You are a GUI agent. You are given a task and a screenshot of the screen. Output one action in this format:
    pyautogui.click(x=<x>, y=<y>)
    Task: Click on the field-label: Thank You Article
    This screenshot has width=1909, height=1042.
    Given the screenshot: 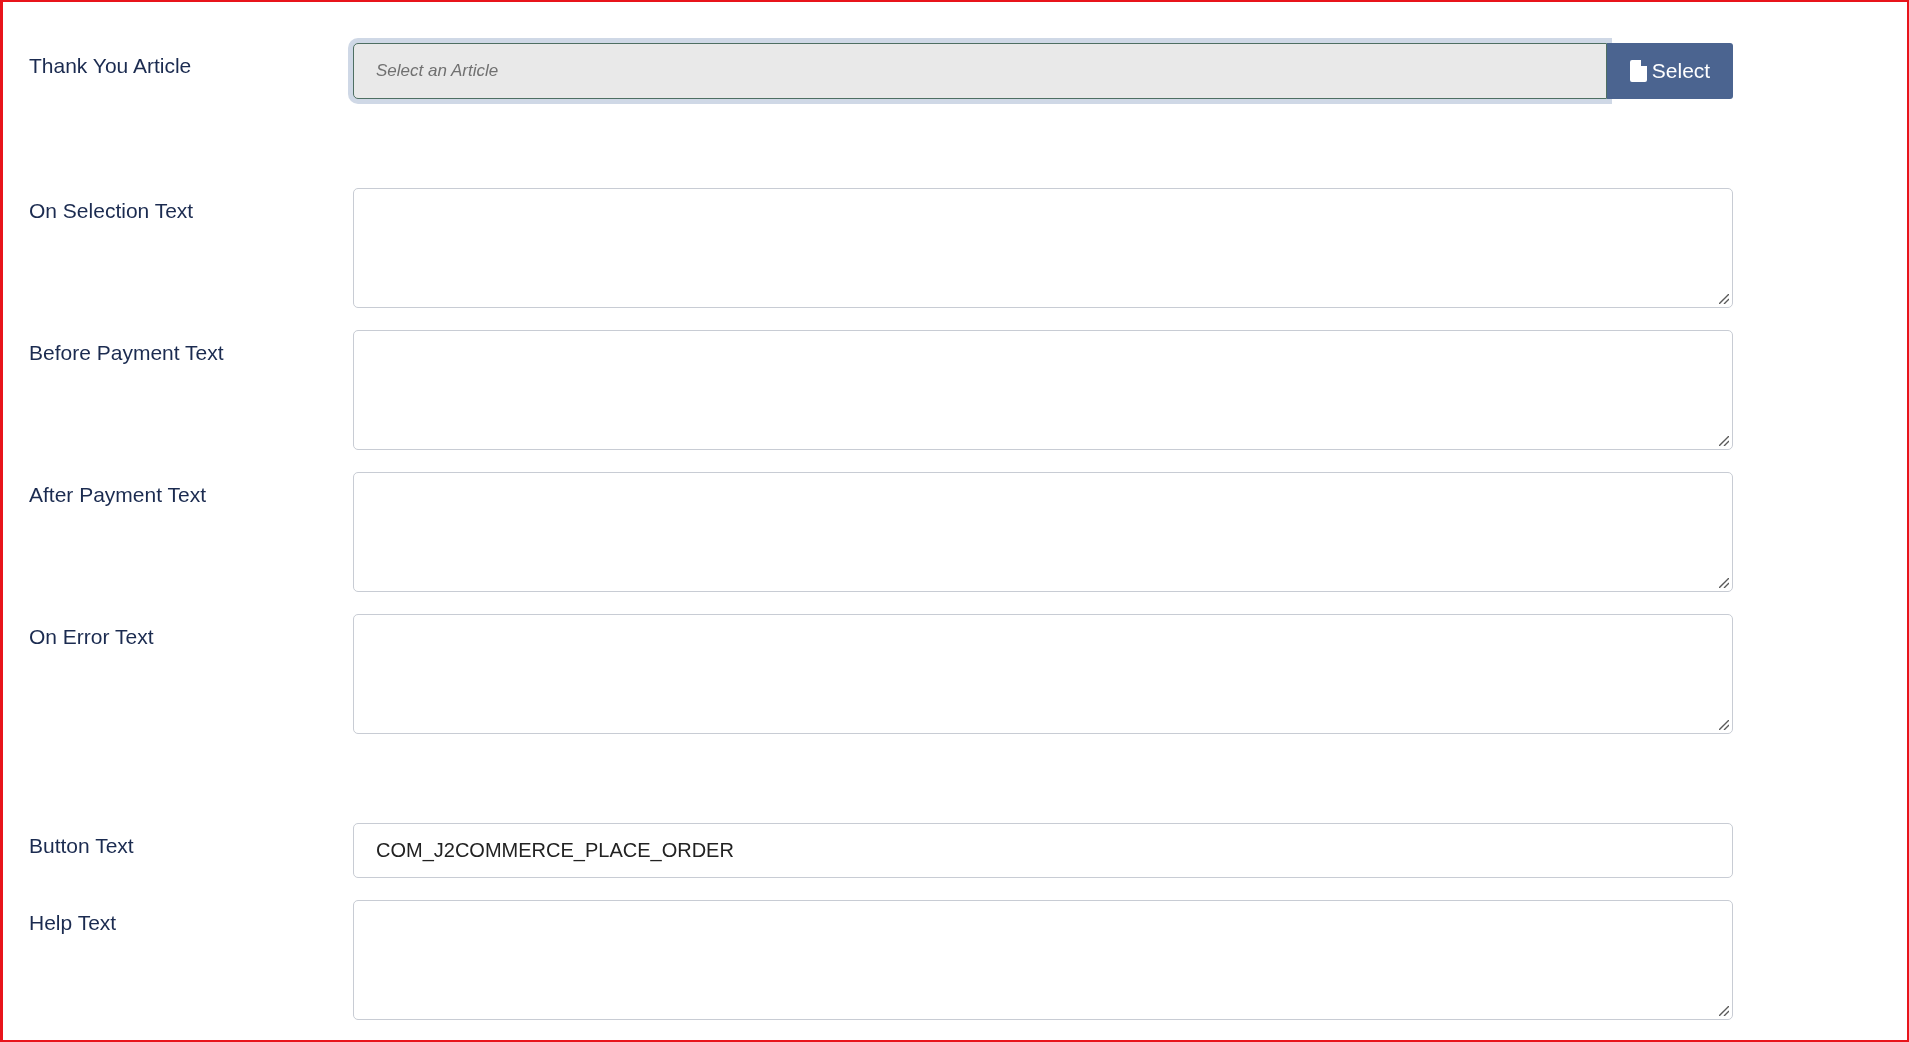 What is the action you would take?
    pyautogui.click(x=110, y=66)
    